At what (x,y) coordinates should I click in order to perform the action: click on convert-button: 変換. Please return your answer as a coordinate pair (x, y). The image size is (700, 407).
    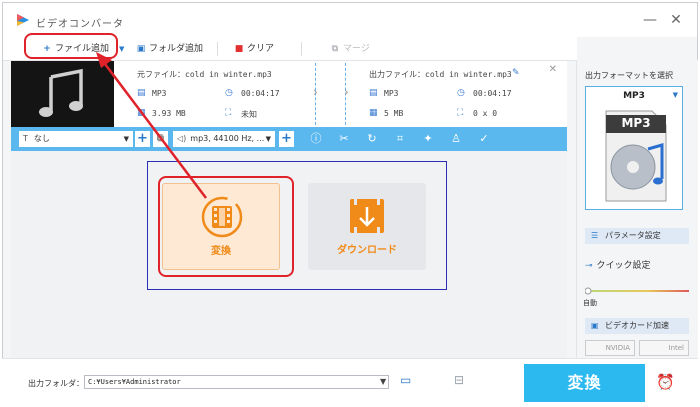
    Looking at the image, I should click on (584, 383).